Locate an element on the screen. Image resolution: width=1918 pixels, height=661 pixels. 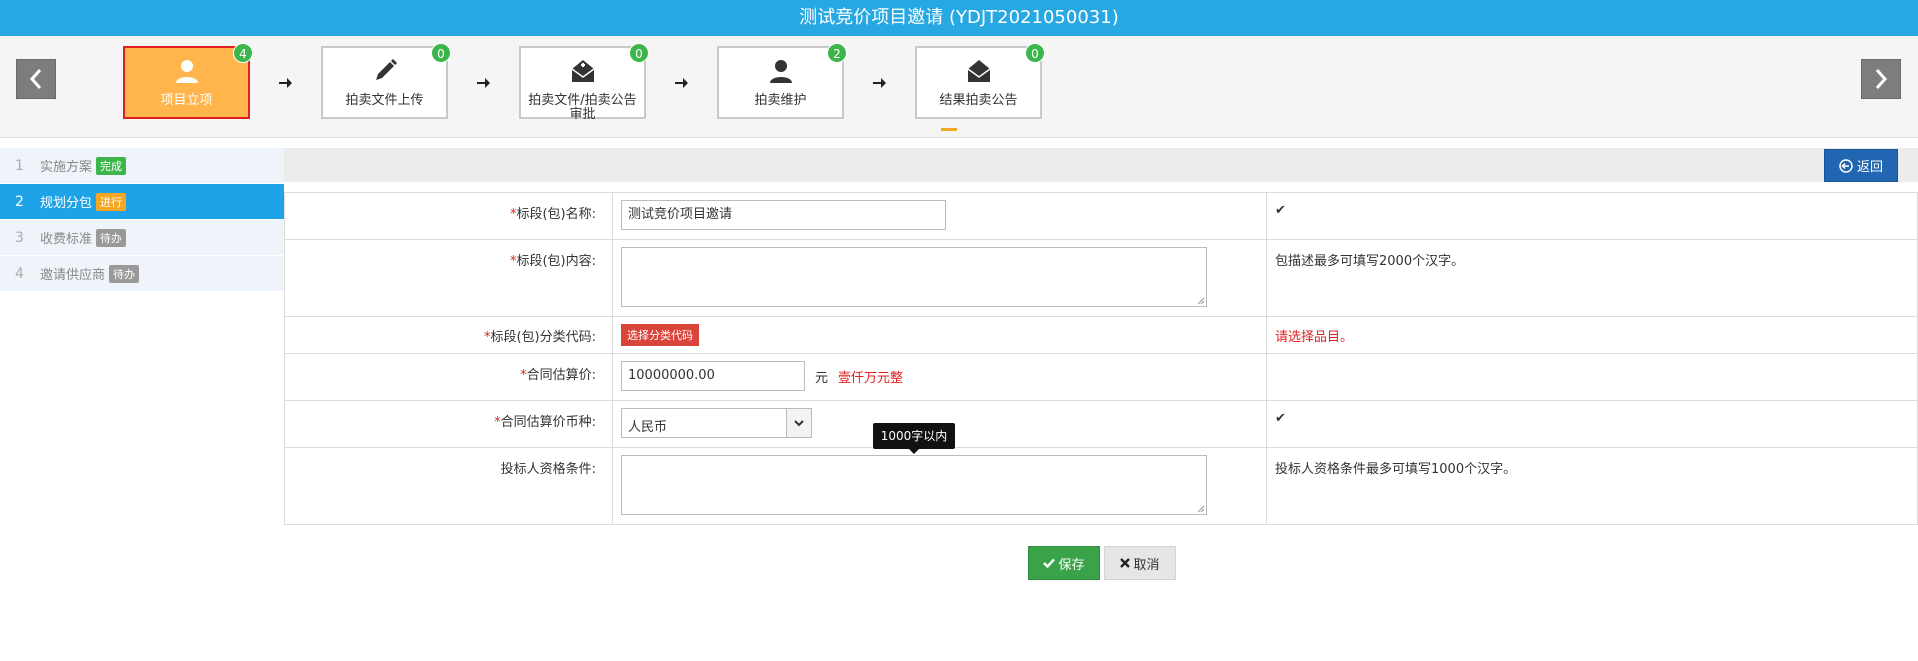
chevron-right-icon is located at coordinates (1881, 79).